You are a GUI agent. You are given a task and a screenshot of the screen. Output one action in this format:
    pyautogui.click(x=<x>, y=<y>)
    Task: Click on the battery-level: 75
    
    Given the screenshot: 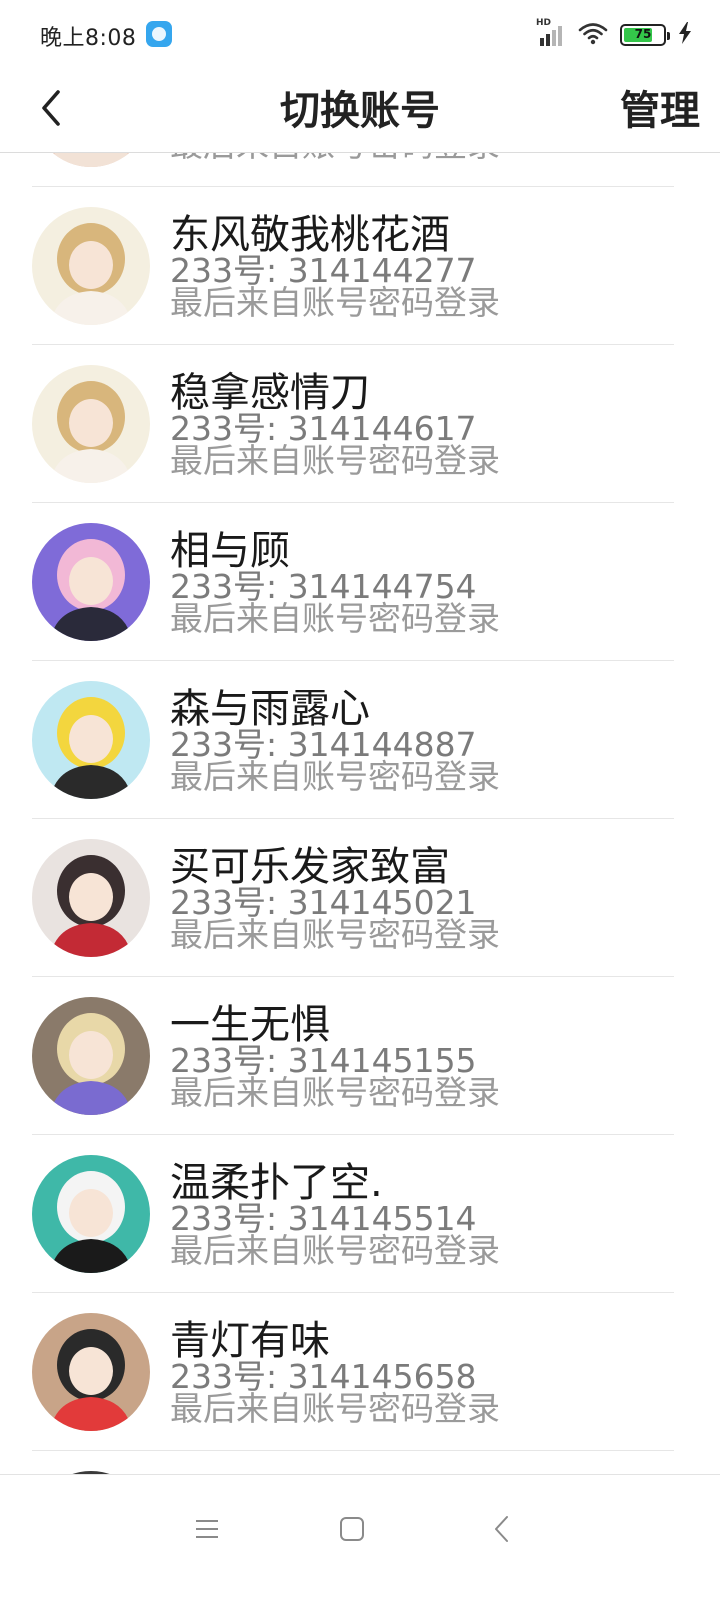 What is the action you would take?
    pyautogui.click(x=643, y=34)
    